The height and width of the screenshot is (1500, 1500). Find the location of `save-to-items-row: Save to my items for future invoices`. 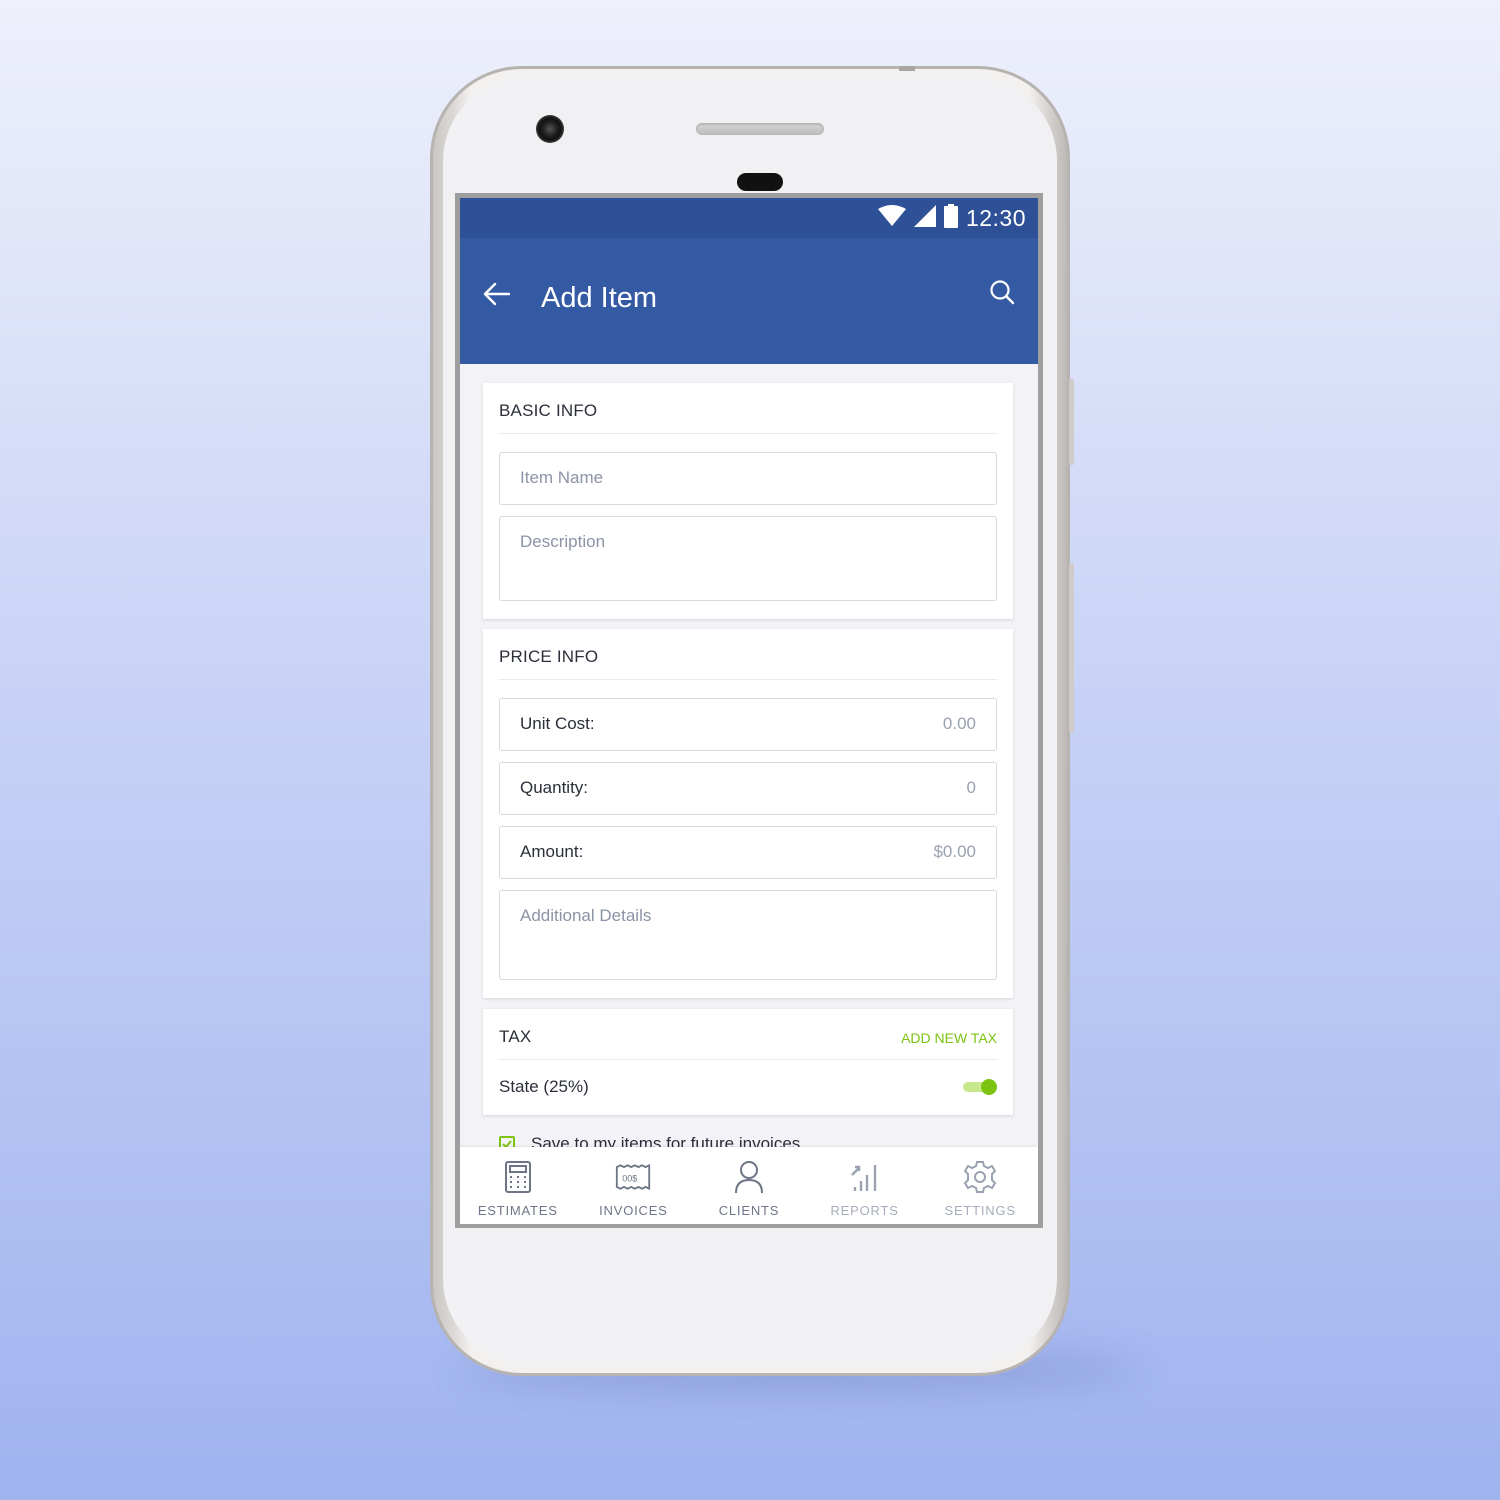

save-to-items-row: Save to my items for future invoices is located at coordinates (649, 1140).